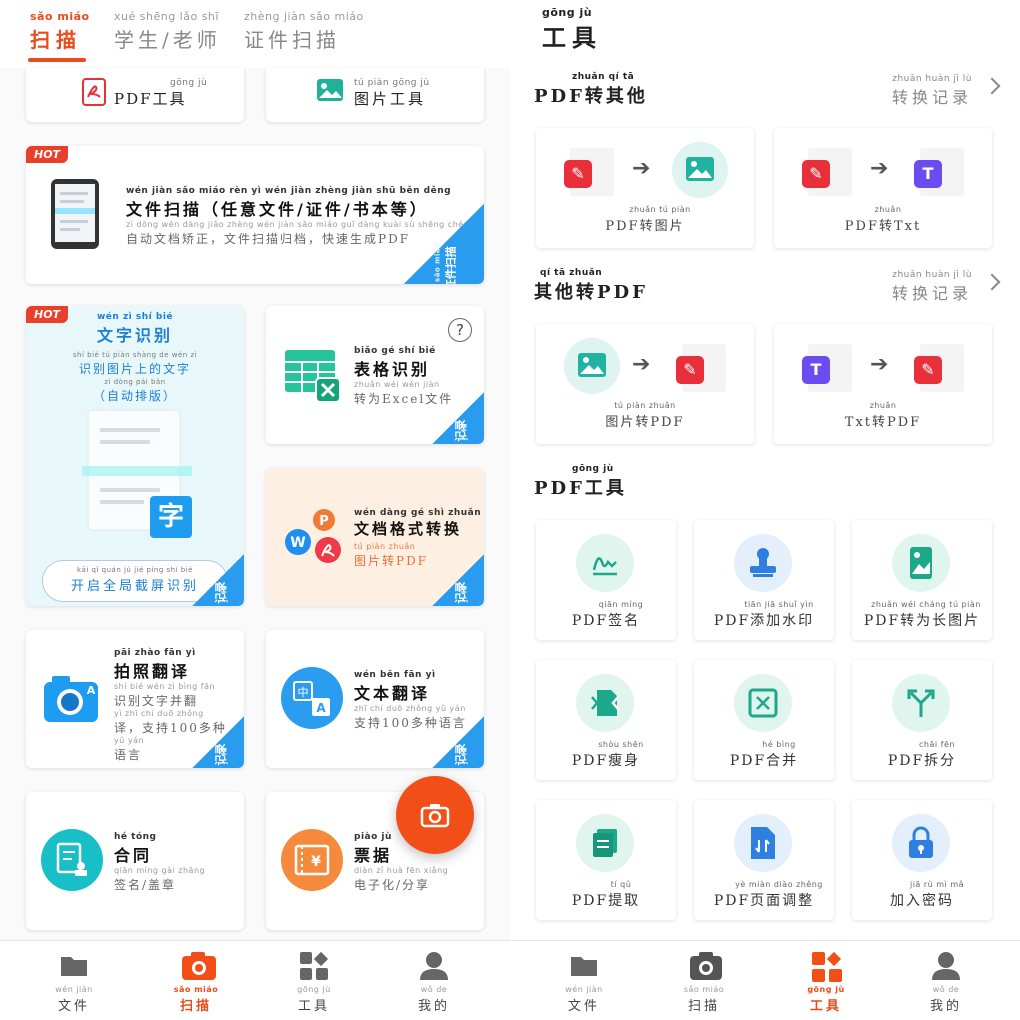  Describe the element at coordinates (645, 415) in the screenshot. I see `card-label: tú piàn zhuǎn 图片转PDF` at that location.